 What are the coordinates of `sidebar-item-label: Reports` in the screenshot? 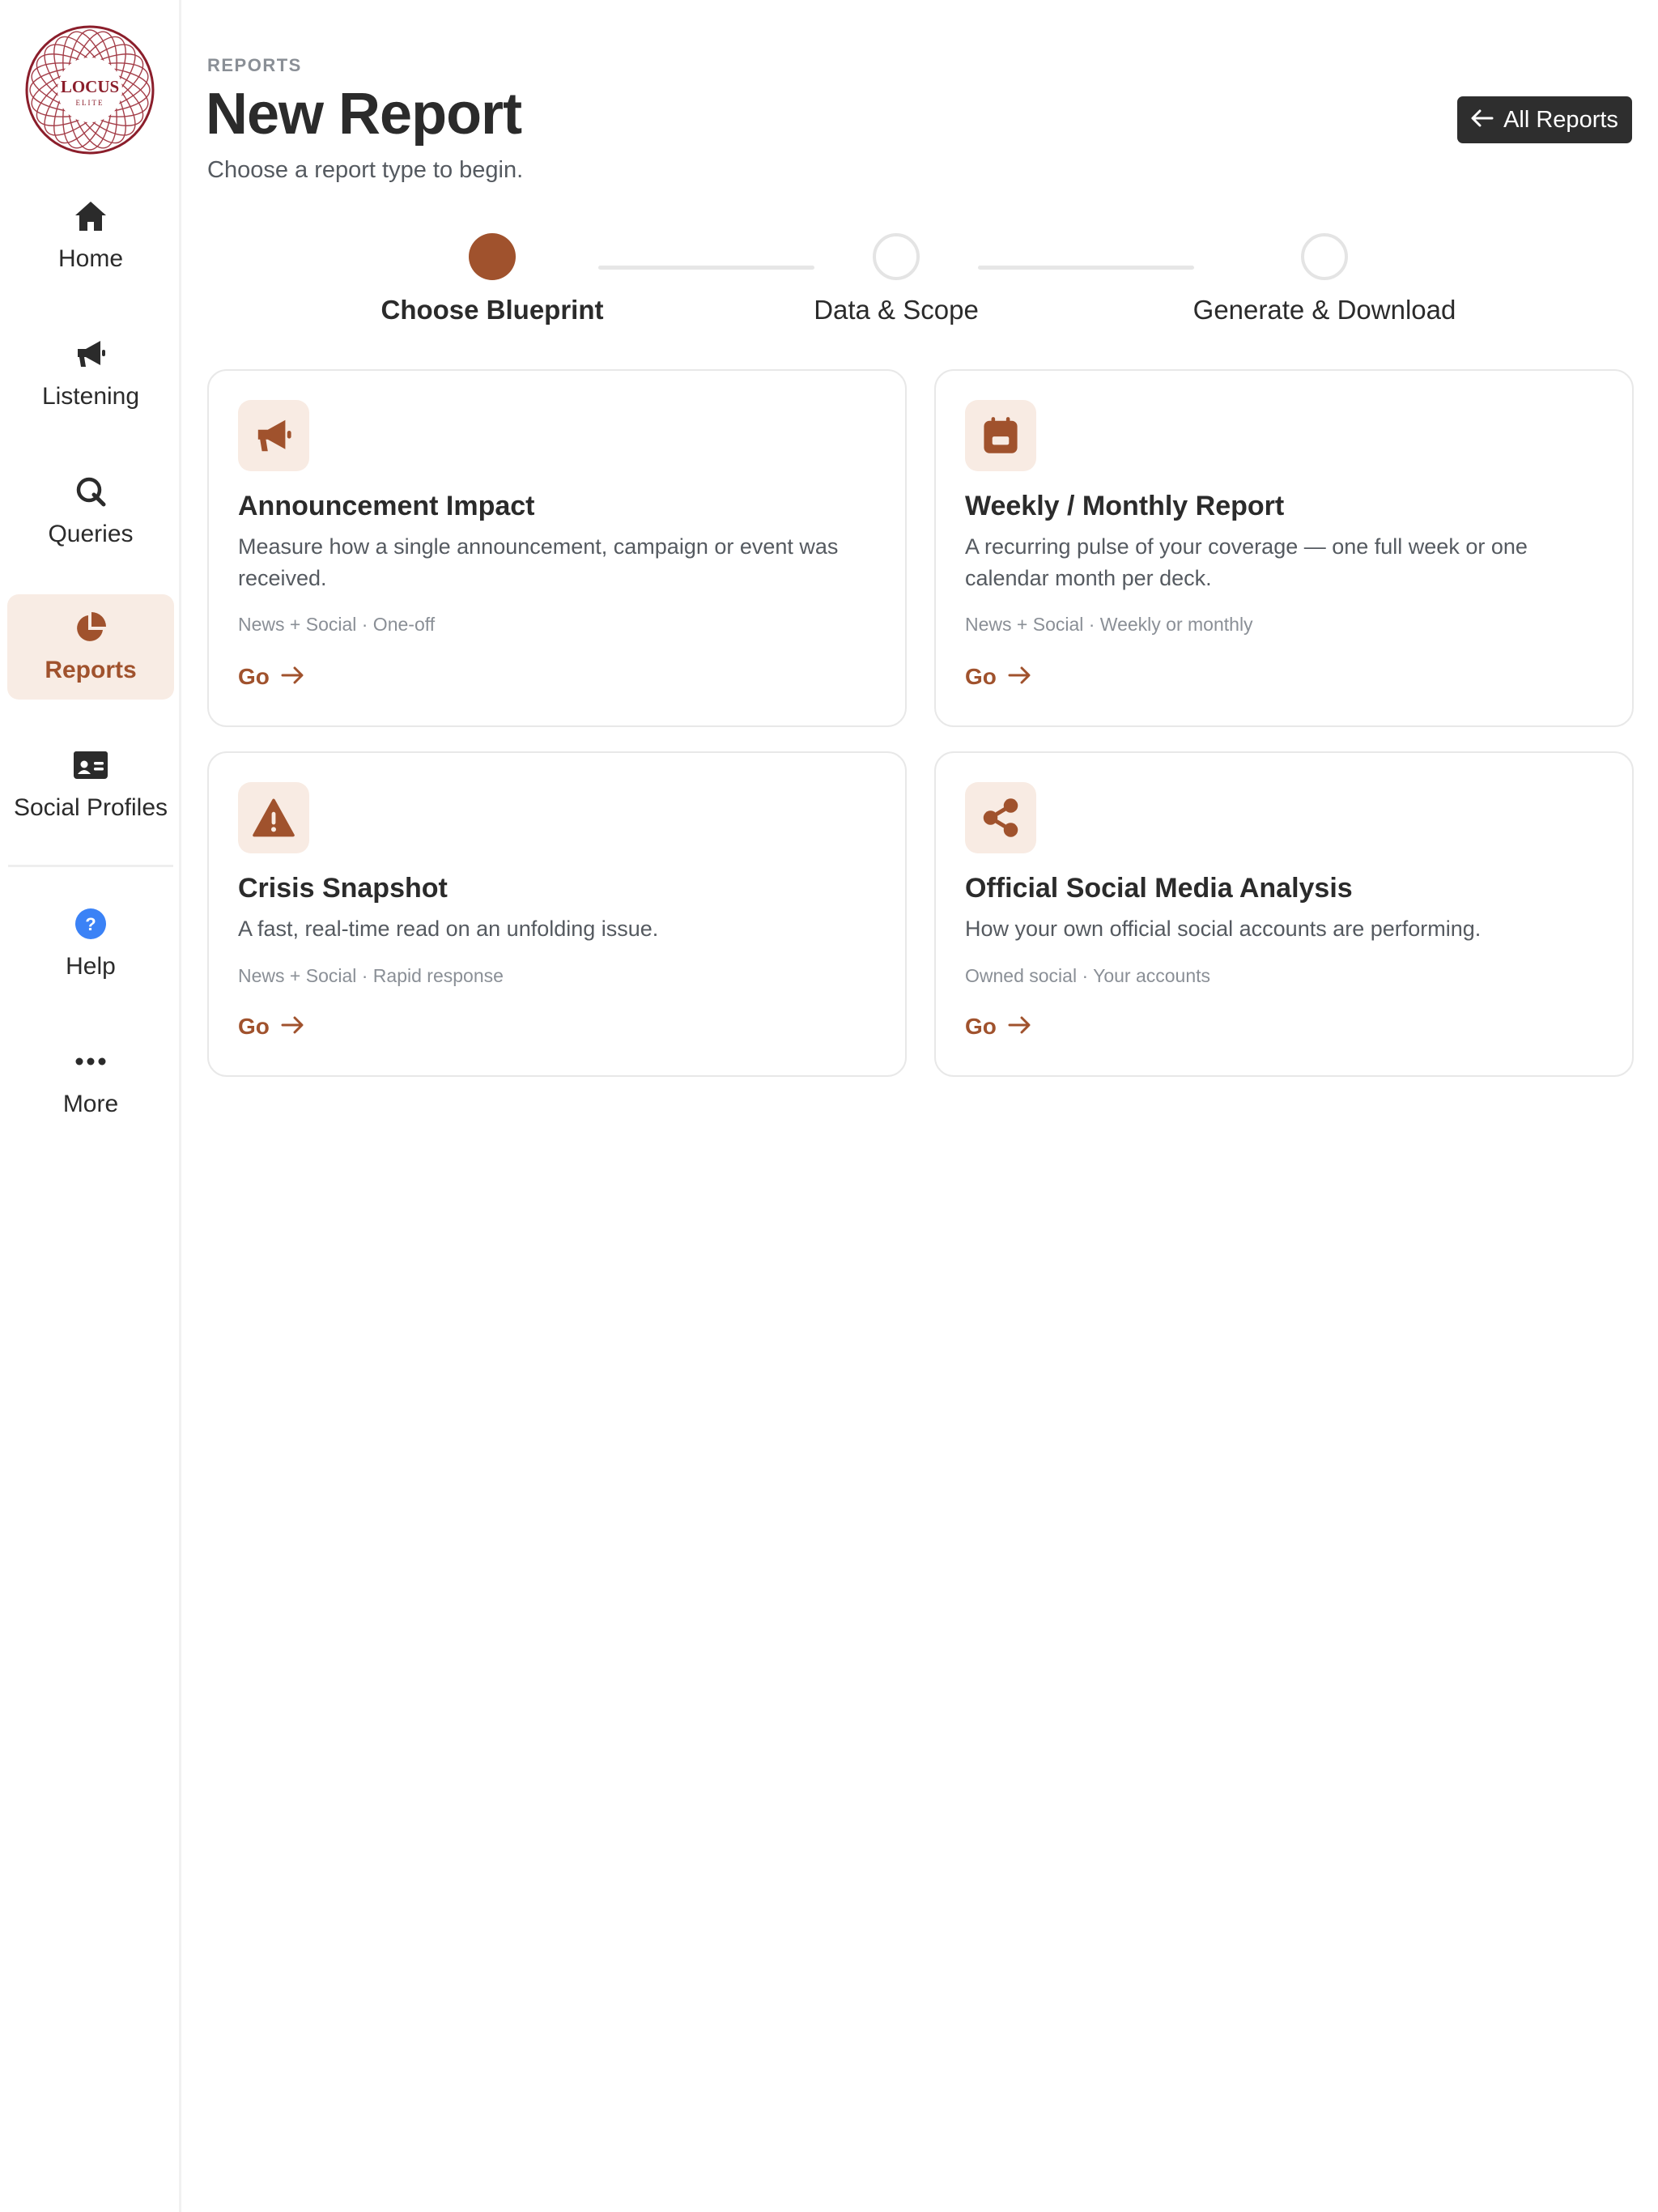 It's located at (91, 670).